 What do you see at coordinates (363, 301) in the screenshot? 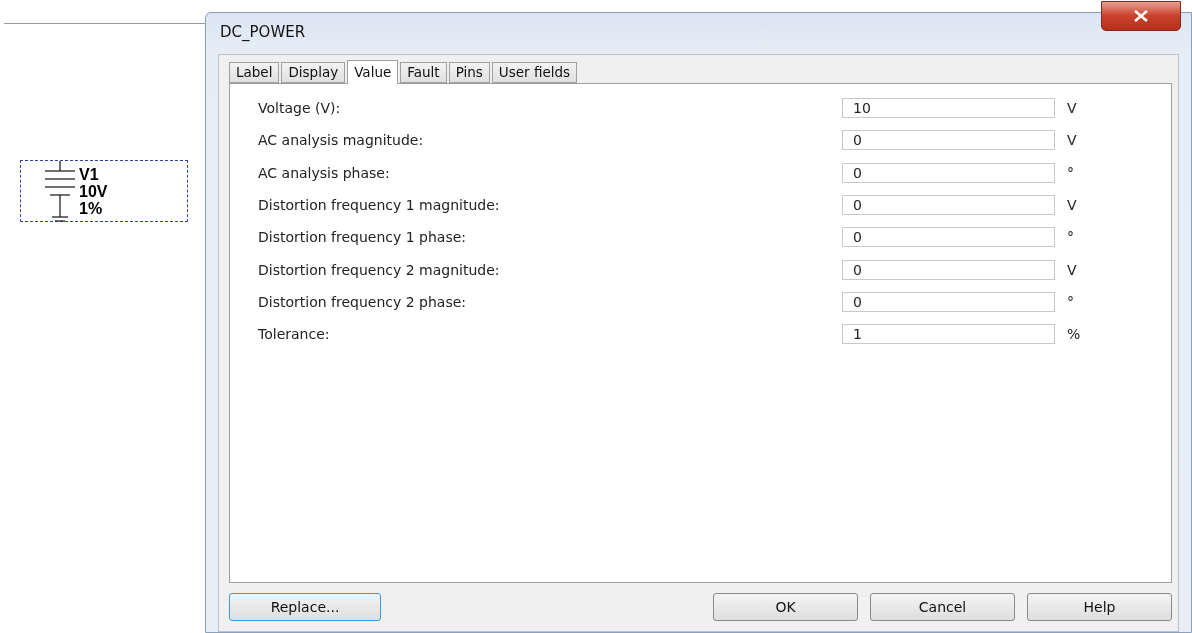
I see `field-label: Distortion frequency 2 phase:` at bounding box center [363, 301].